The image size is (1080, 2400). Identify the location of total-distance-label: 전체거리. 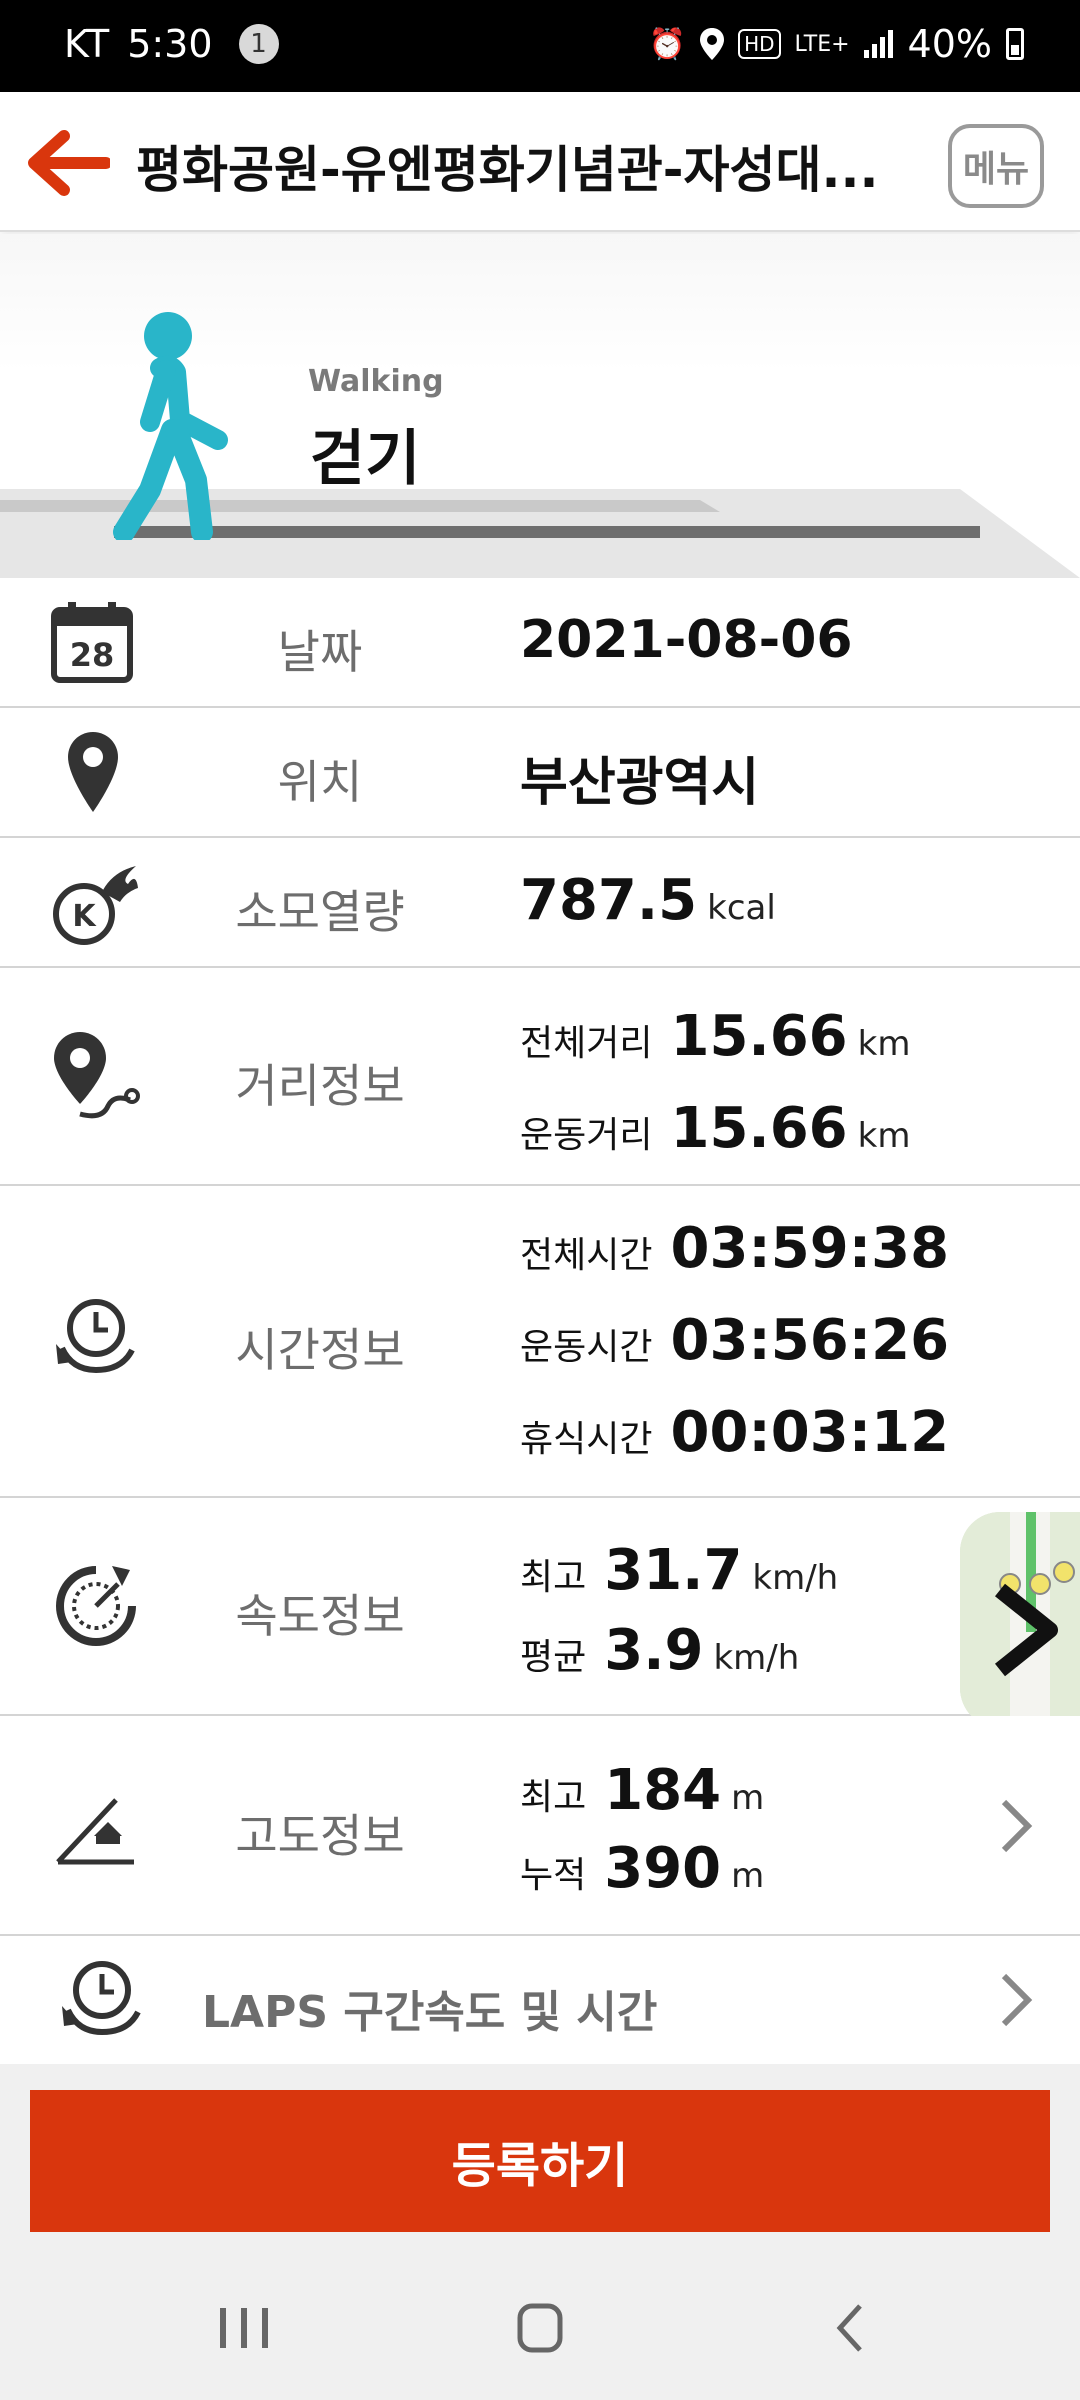
(586, 1043).